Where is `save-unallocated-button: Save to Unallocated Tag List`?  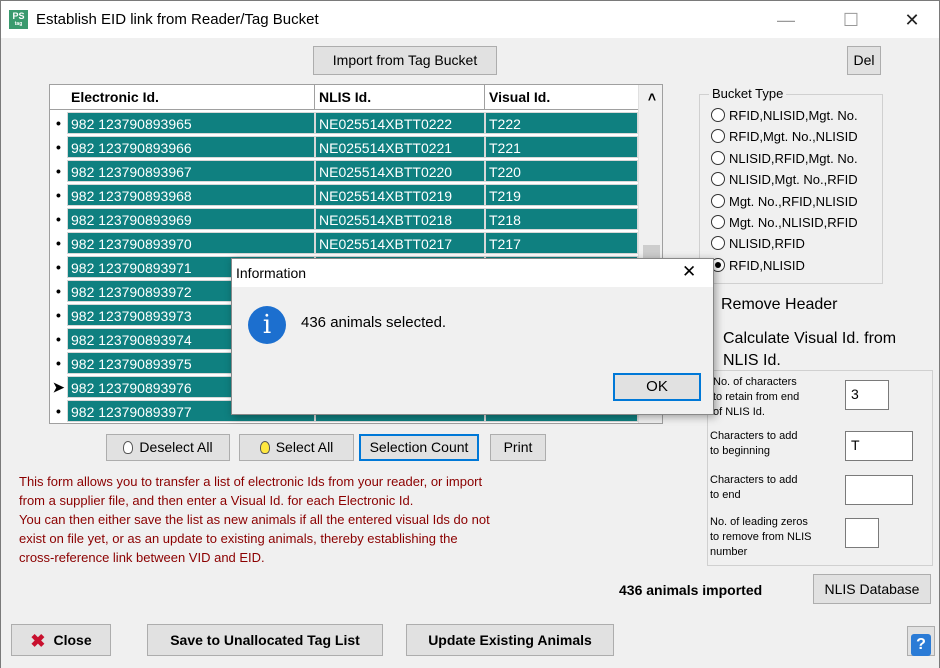
save-unallocated-button: Save to Unallocated Tag List is located at coordinates (265, 640).